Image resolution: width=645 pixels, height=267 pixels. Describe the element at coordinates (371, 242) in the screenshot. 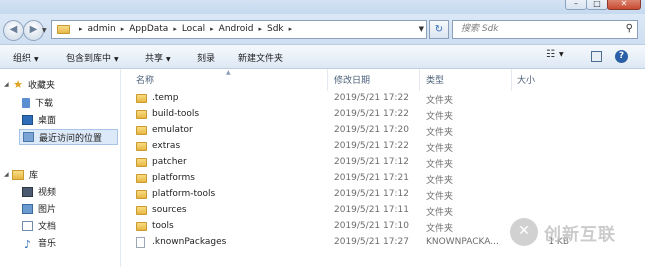

I see `file-modified-date: 2019/5/21 17:27` at that location.